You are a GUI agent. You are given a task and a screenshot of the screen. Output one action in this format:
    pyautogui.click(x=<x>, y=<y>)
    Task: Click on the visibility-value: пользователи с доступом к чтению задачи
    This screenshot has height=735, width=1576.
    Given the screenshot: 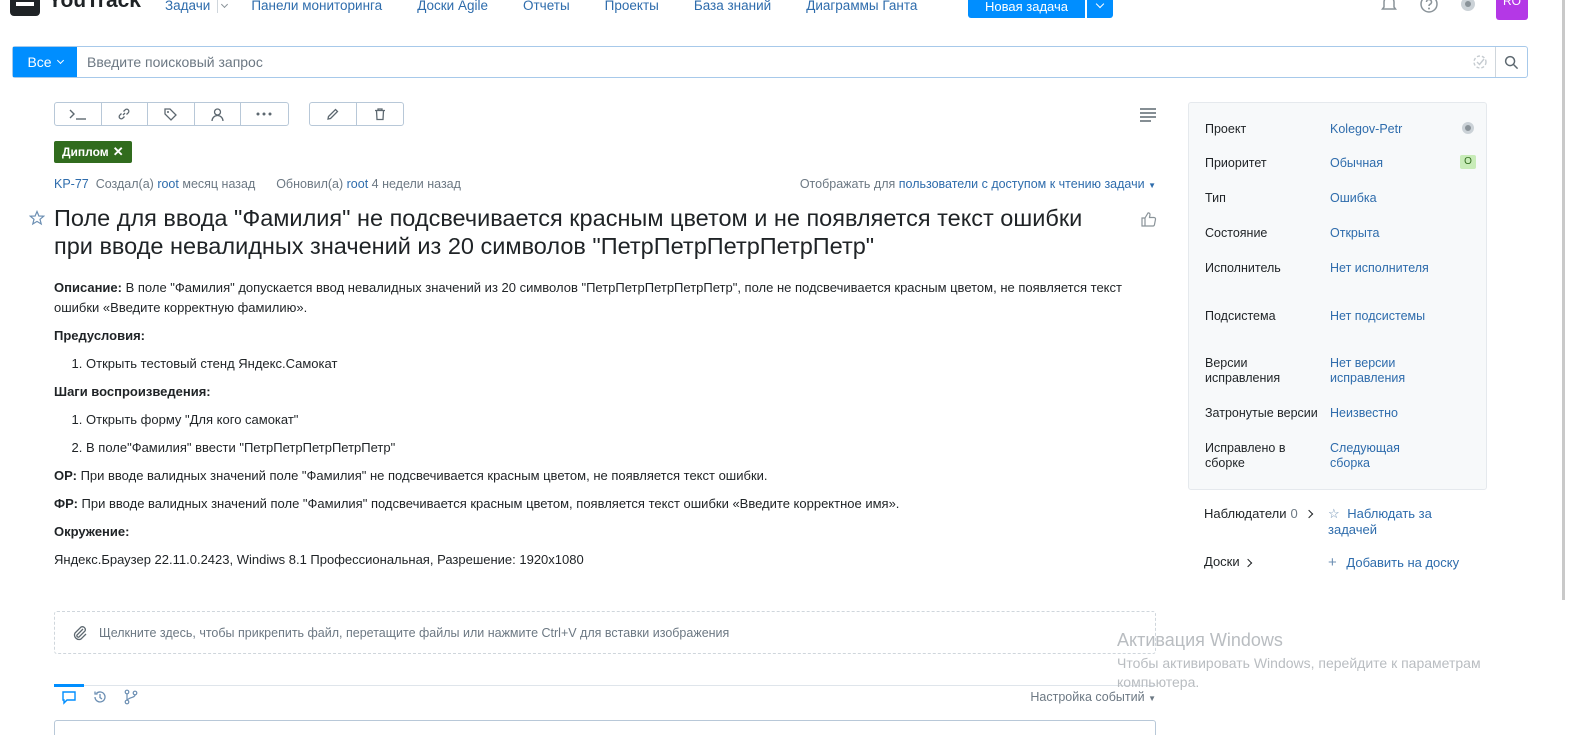 What is the action you would take?
    pyautogui.click(x=1022, y=184)
    